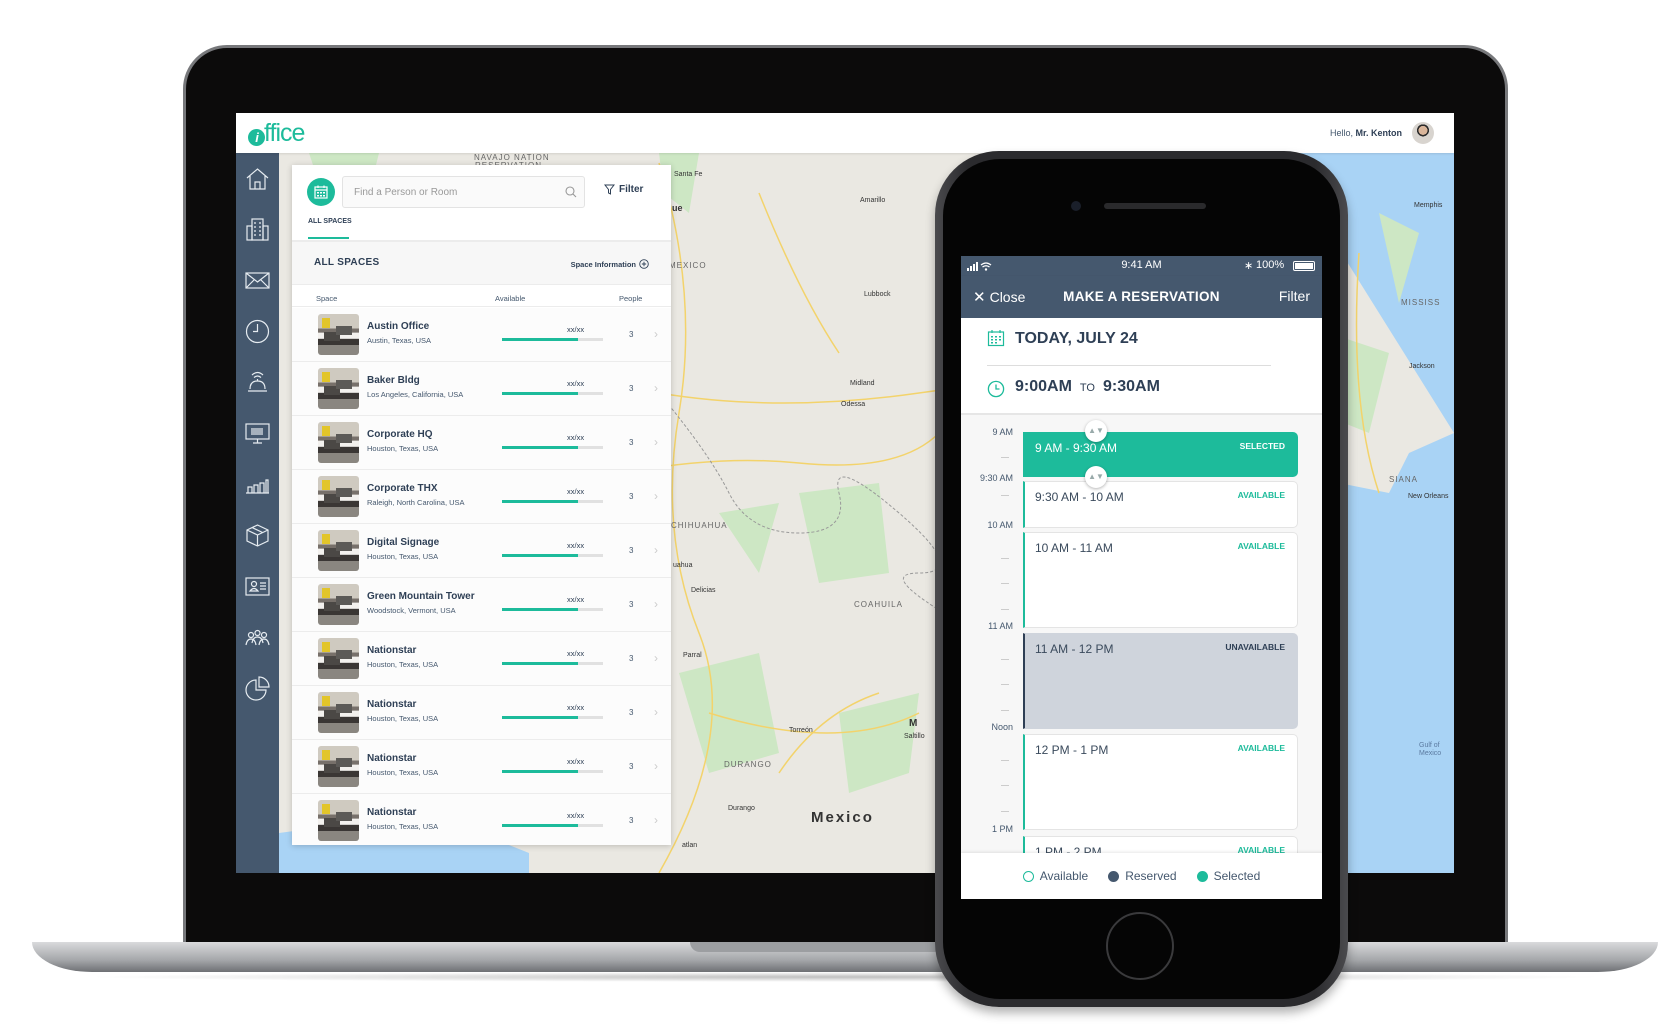 The image size is (1680, 1036). What do you see at coordinates (257, 382) in the screenshot?
I see `concierge-icon` at bounding box center [257, 382].